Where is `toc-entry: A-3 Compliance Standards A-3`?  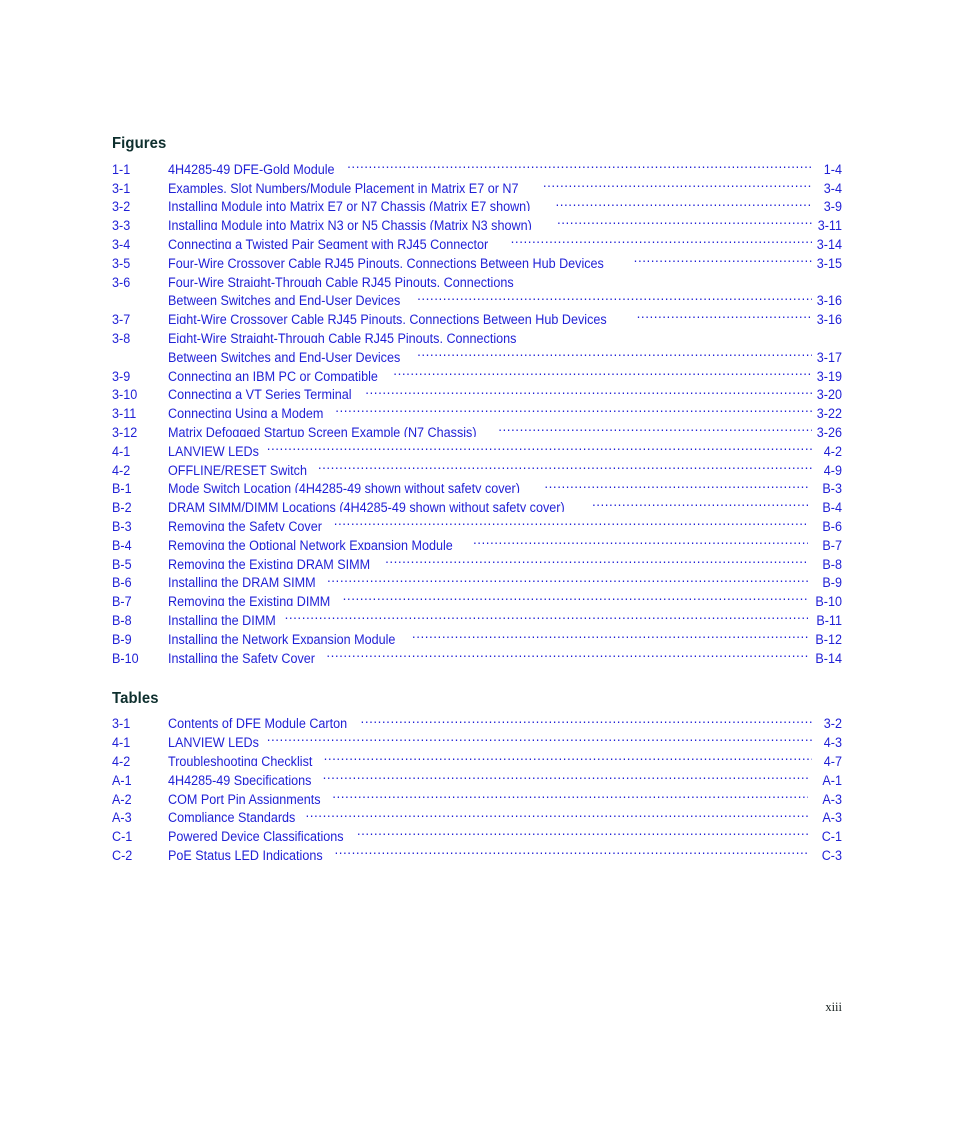 toc-entry: A-3 Compliance Standards A-3 is located at coordinates (477, 813).